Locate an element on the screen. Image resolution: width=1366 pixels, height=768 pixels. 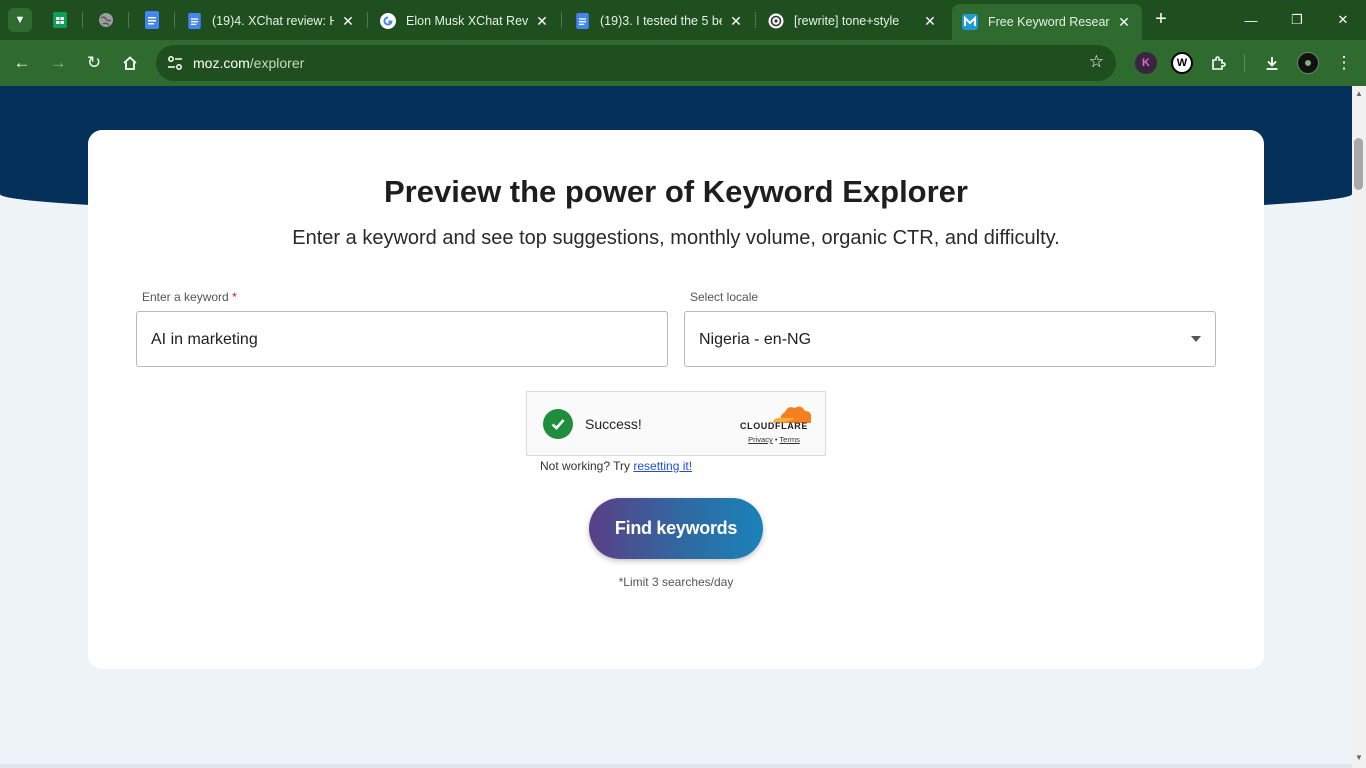
site-info-icon is located at coordinates (175, 63).